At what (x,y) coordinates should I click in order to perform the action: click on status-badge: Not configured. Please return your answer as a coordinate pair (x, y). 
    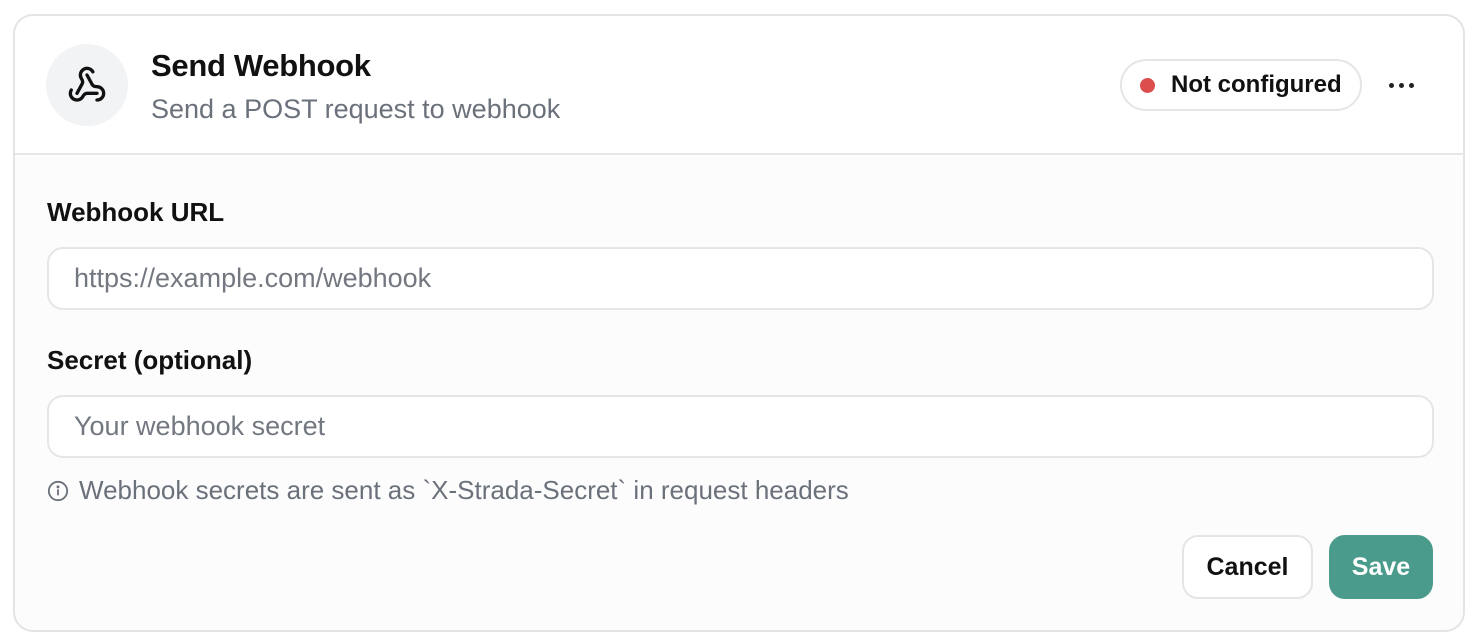
    Looking at the image, I should click on (1241, 85).